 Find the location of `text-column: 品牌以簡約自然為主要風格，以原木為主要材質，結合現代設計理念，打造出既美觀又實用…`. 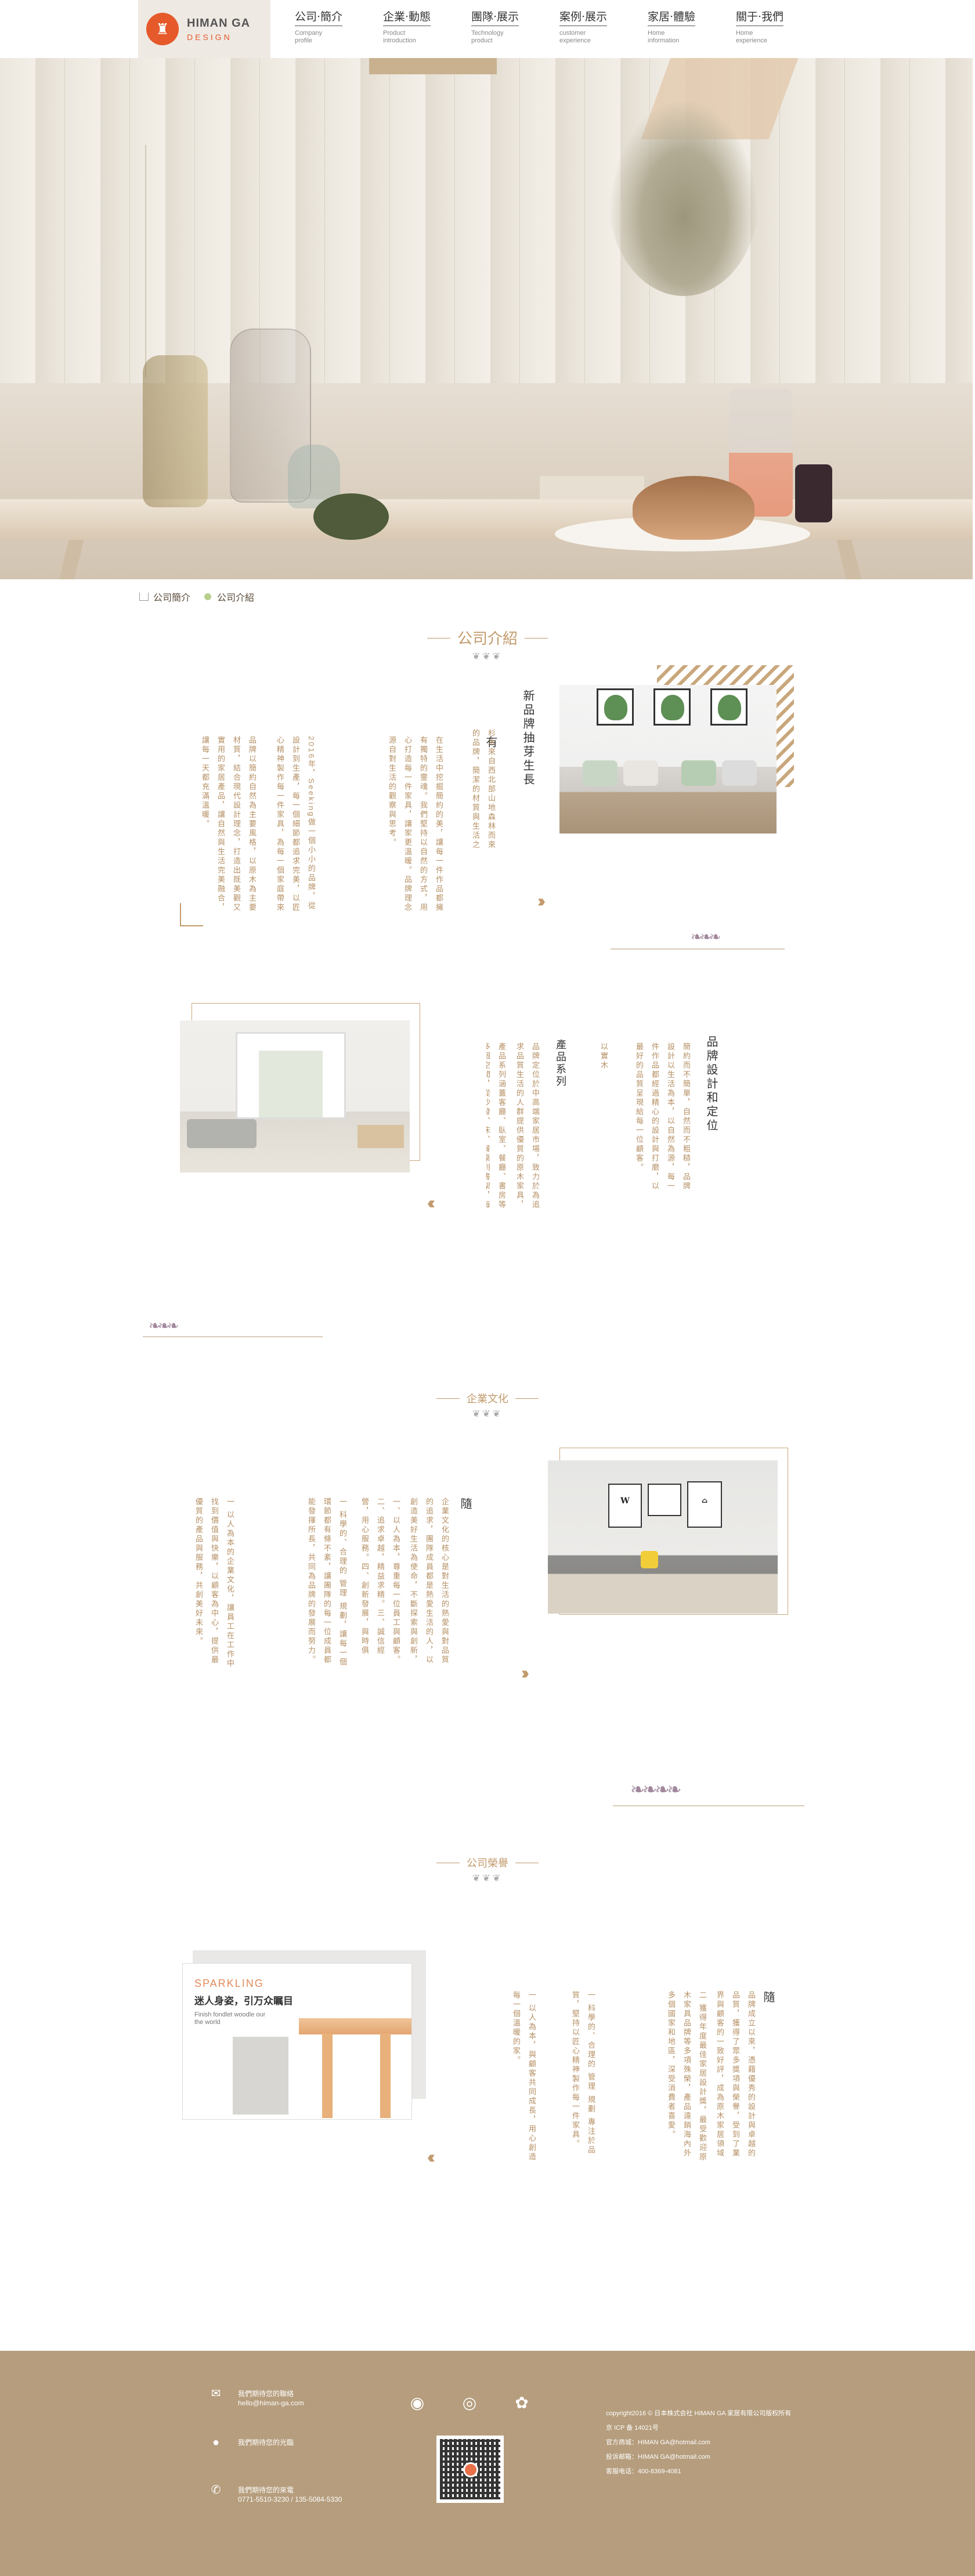

text-column: 品牌以簡約自然為主要風格，以原木為主要材質，結合現代設計理念，打造出既美觀又實用… is located at coordinates (229, 824).